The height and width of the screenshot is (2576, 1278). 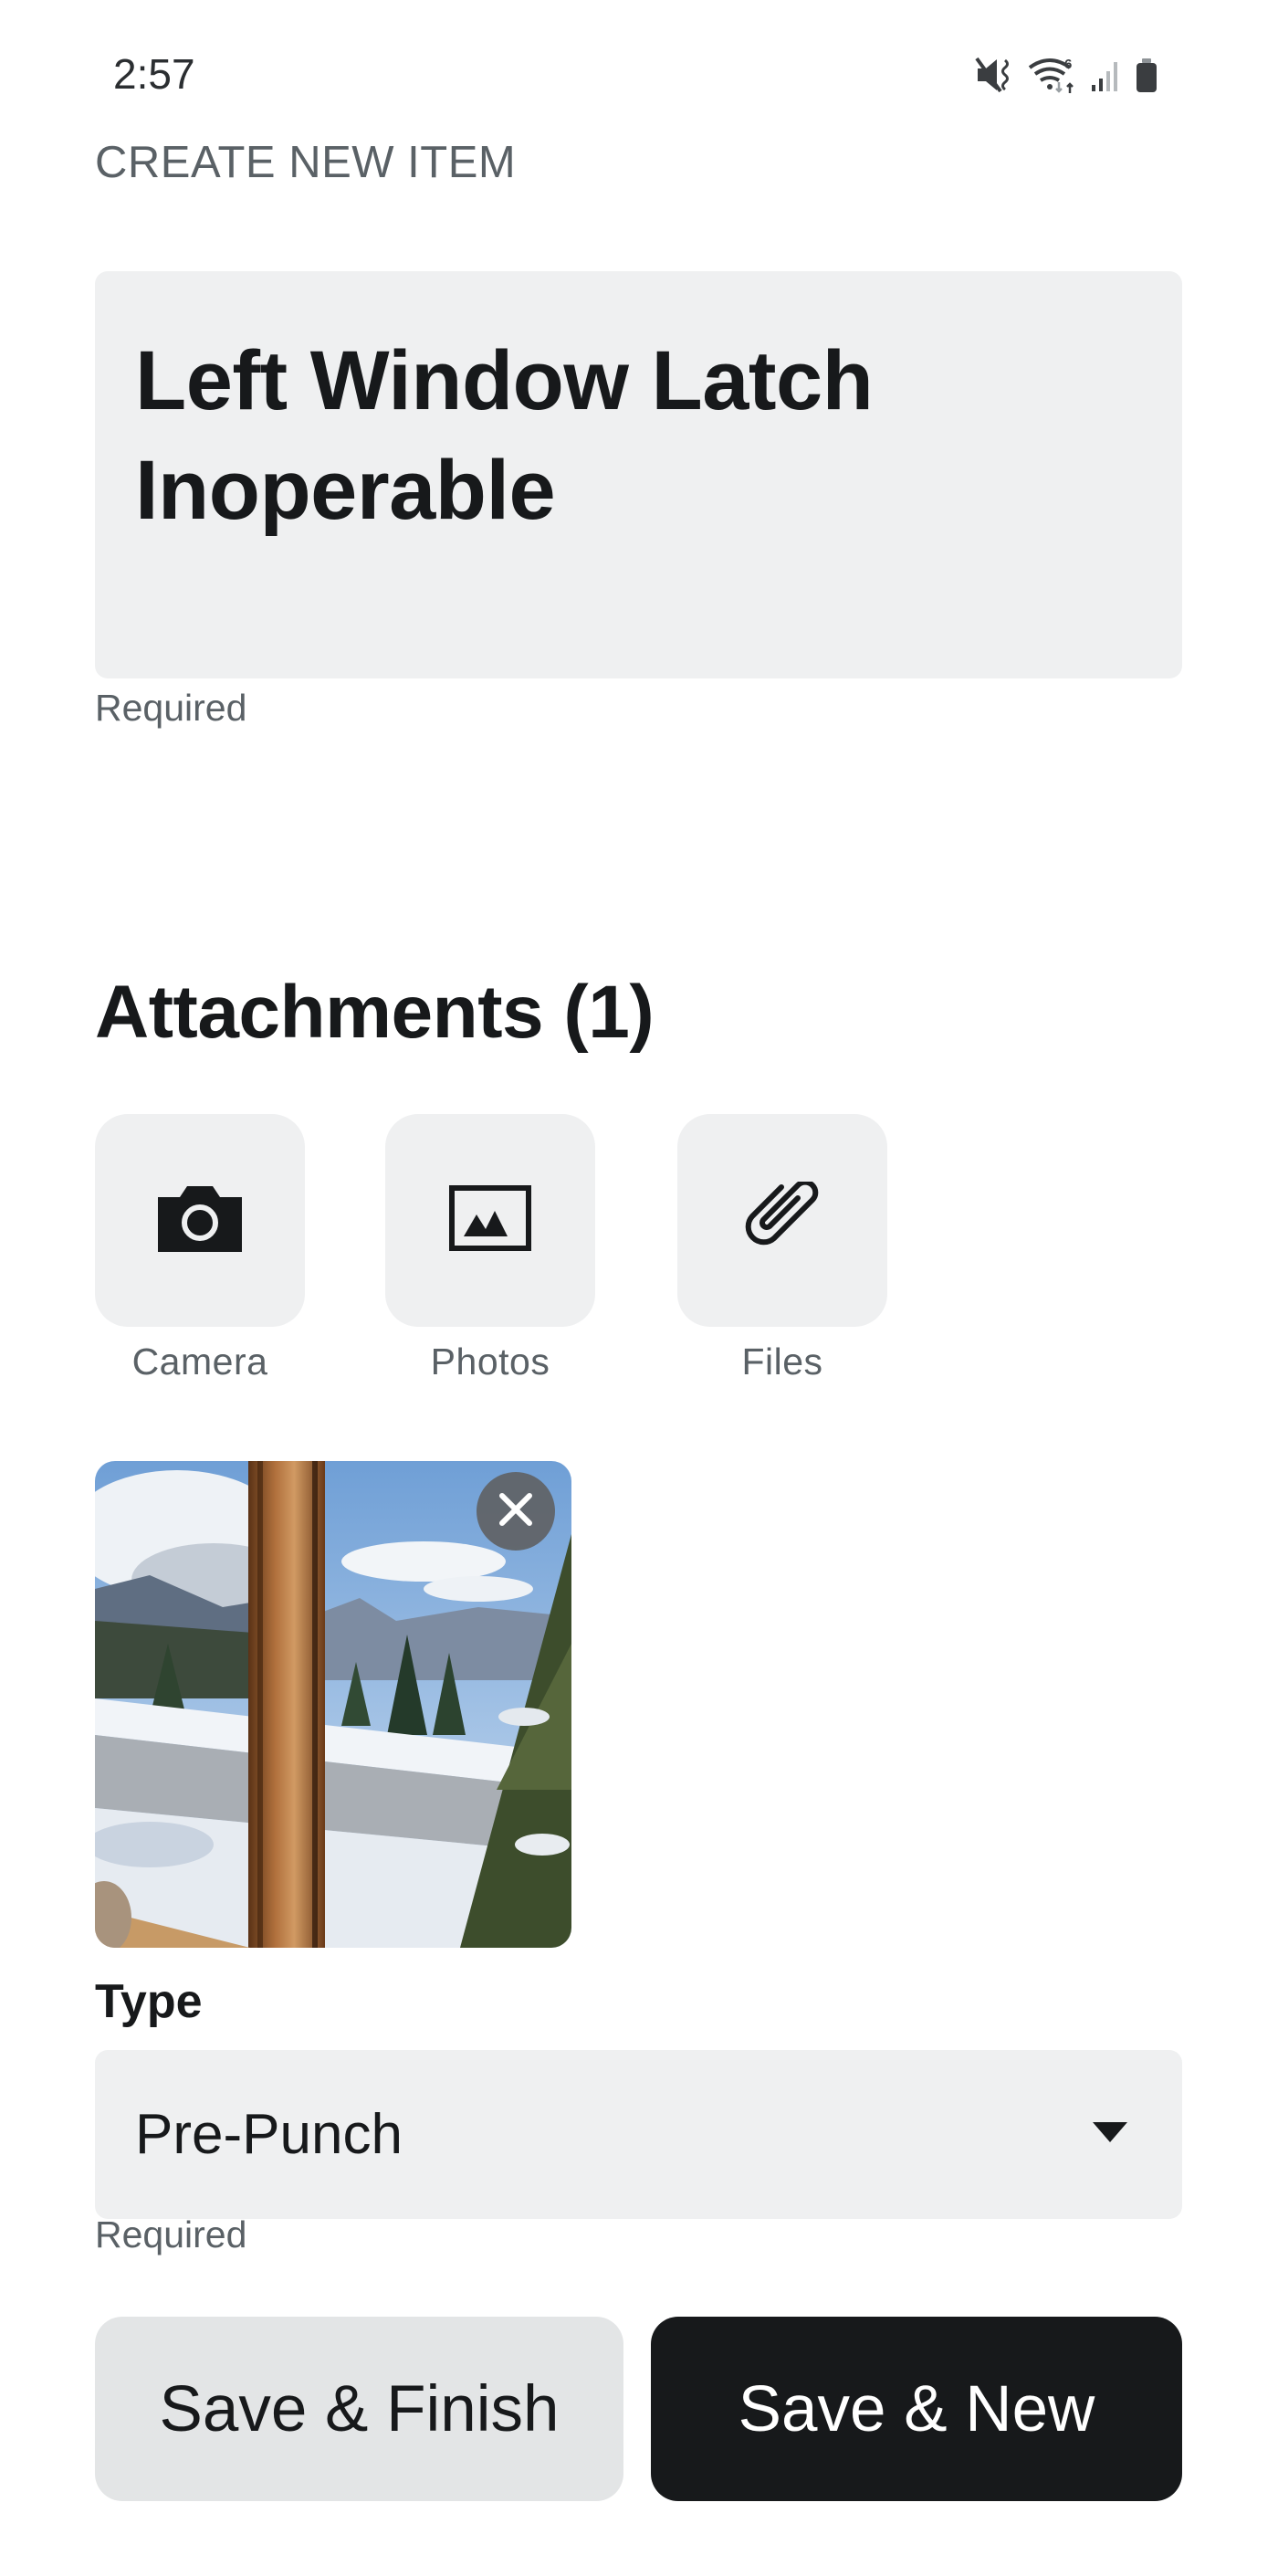 What do you see at coordinates (1110, 2134) in the screenshot?
I see `dropdown-arrow-icon` at bounding box center [1110, 2134].